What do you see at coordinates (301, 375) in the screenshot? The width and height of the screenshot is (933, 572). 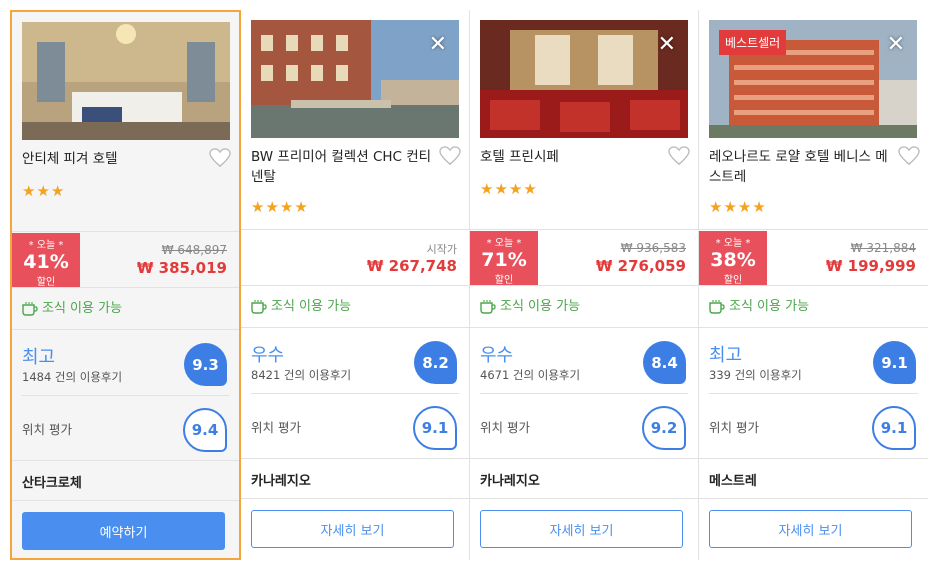 I see `review-count: 8421 건의 이용후기` at bounding box center [301, 375].